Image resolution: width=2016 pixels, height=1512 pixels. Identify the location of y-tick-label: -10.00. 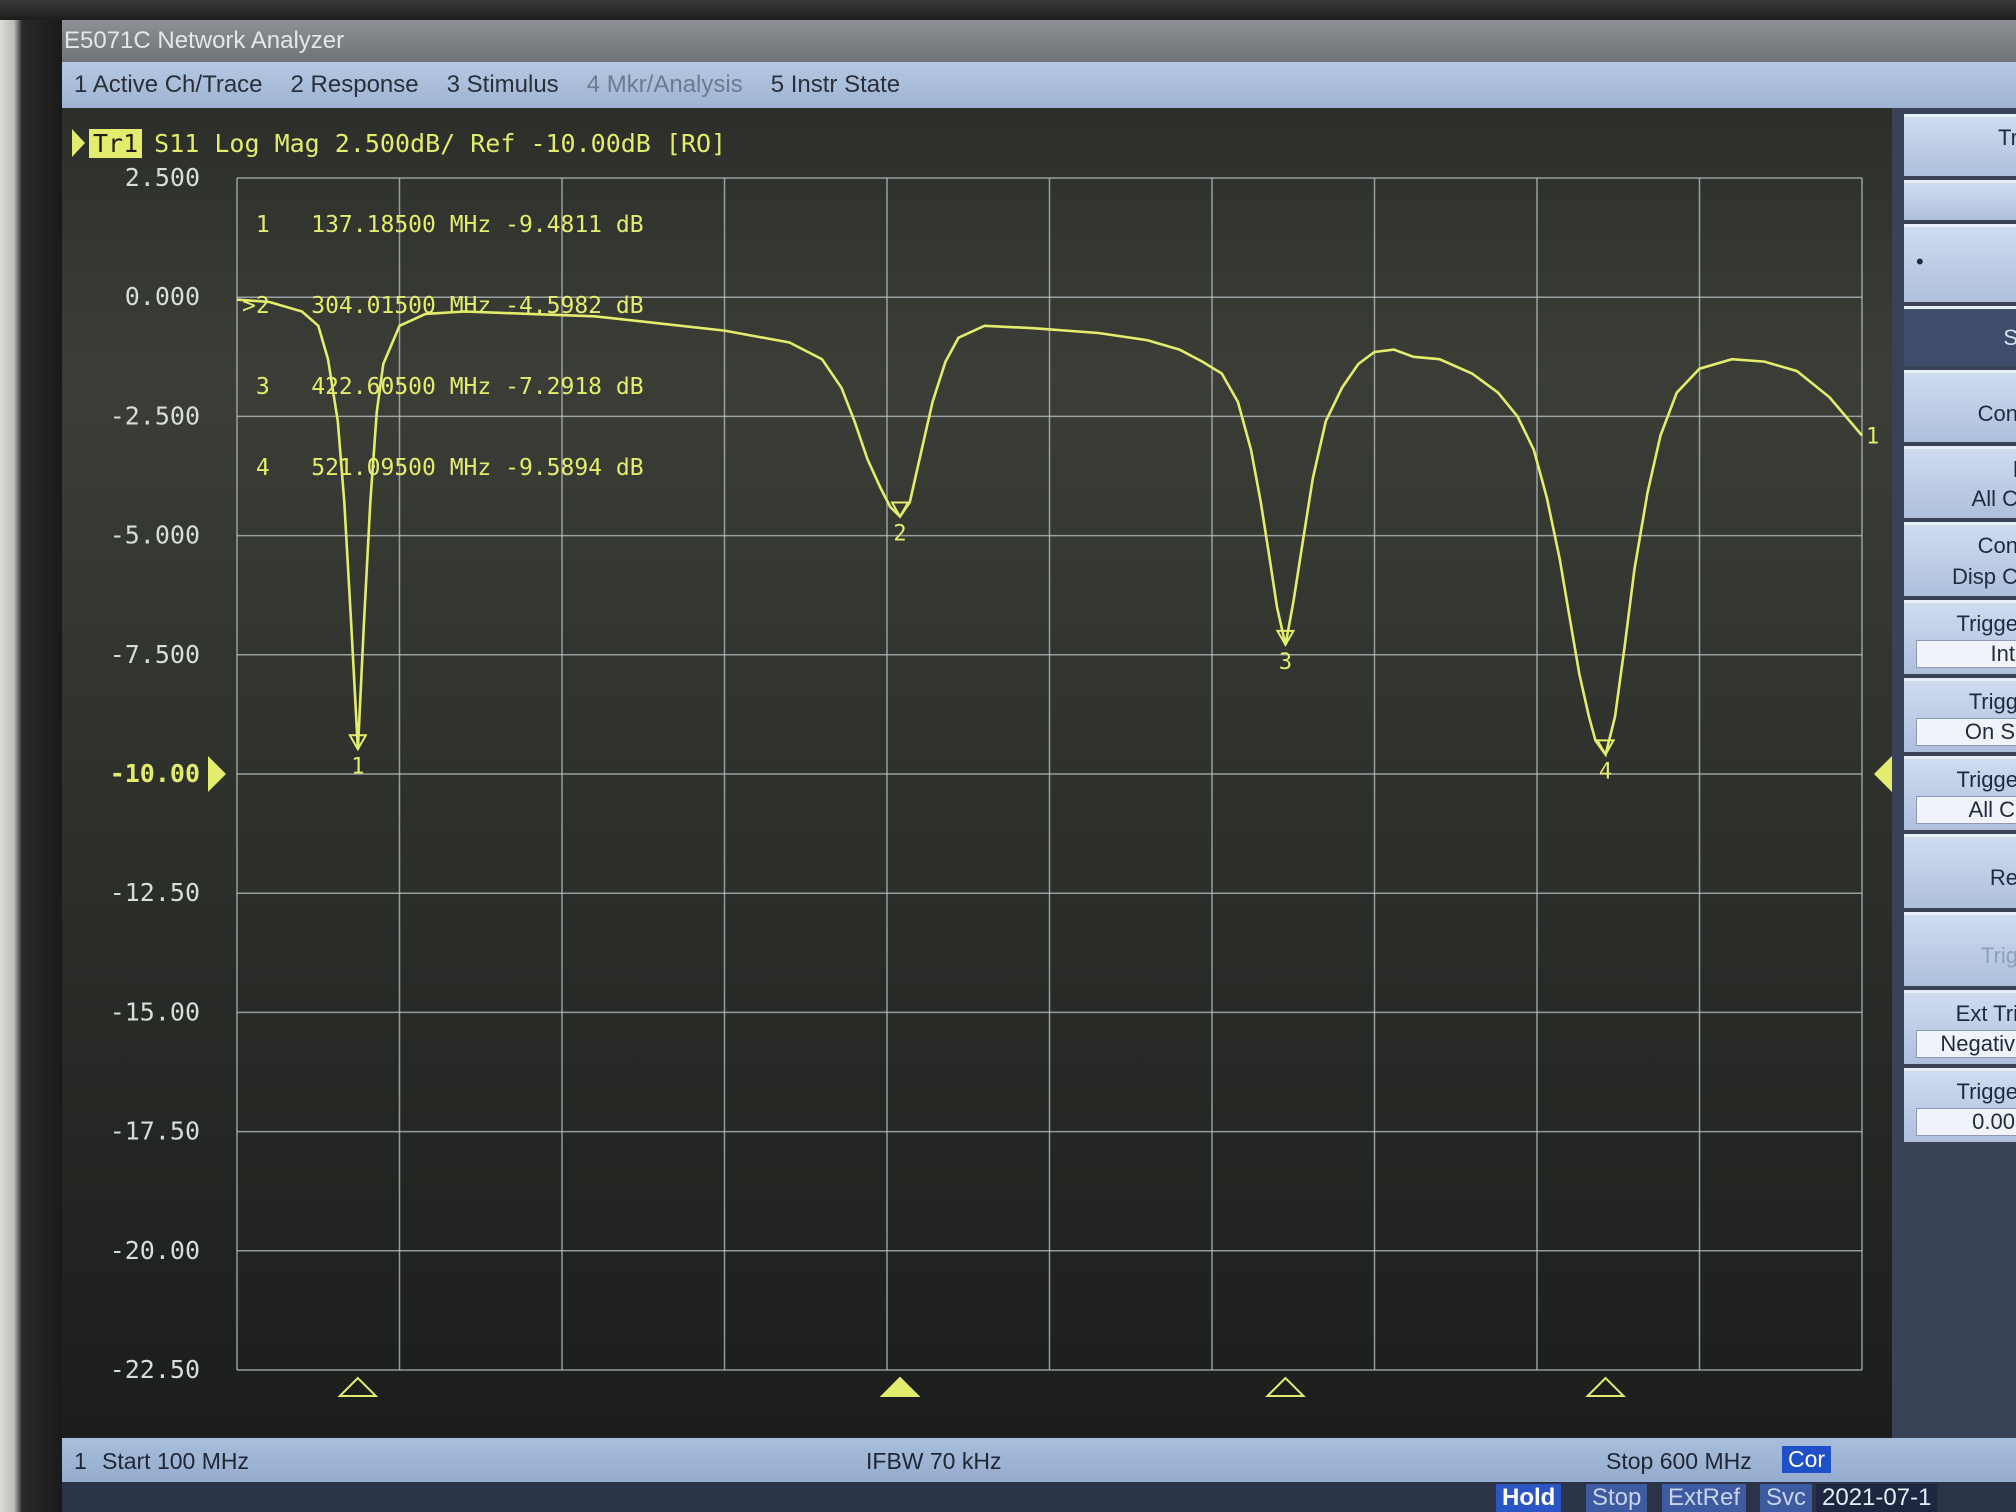
(155, 773).